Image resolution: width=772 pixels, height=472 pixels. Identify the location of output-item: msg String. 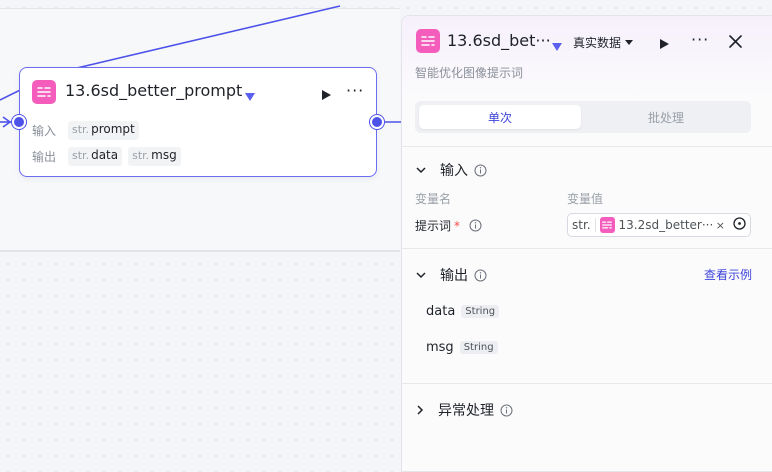
(462, 347).